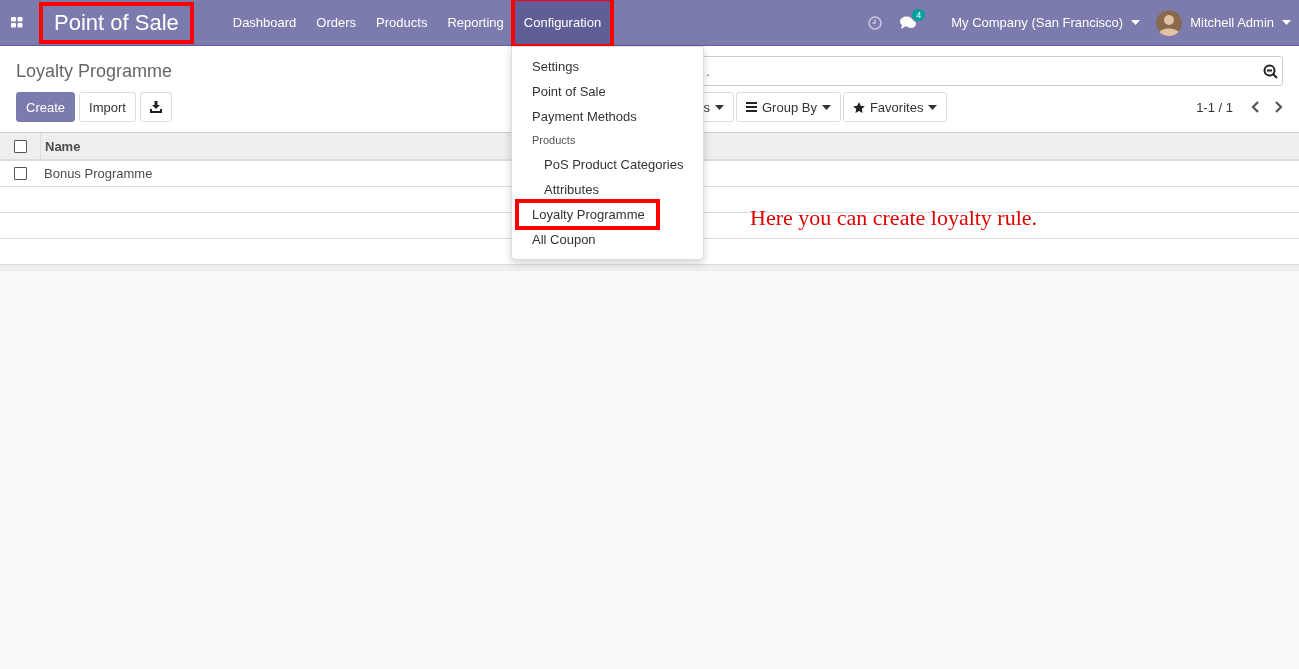 The width and height of the screenshot is (1299, 669). What do you see at coordinates (107, 107) in the screenshot?
I see `import-button: Import` at bounding box center [107, 107].